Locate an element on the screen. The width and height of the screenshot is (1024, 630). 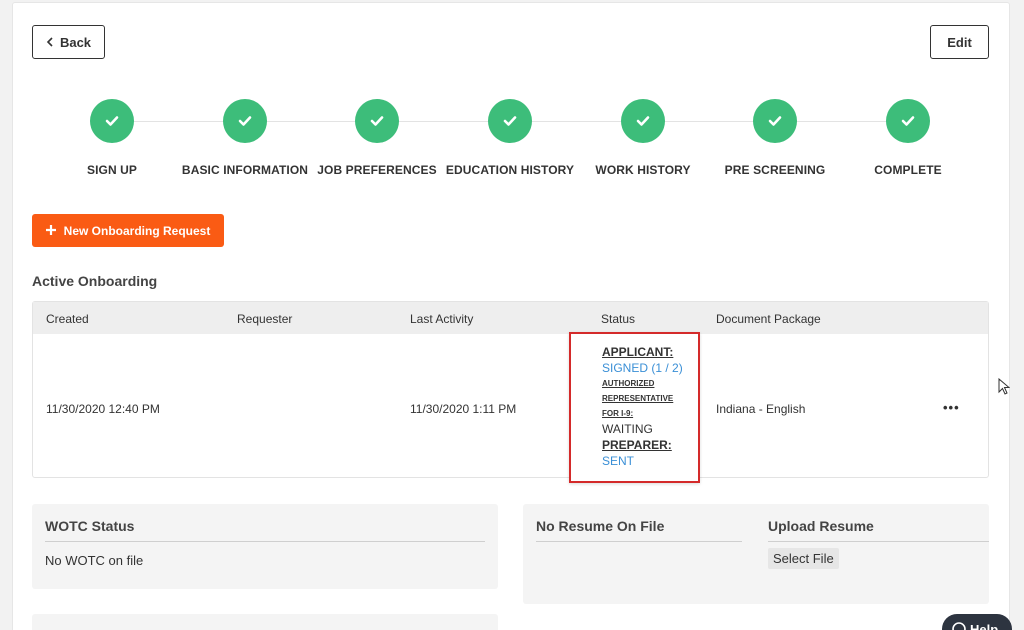
step-label: WORK HISTORY is located at coordinates (643, 170).